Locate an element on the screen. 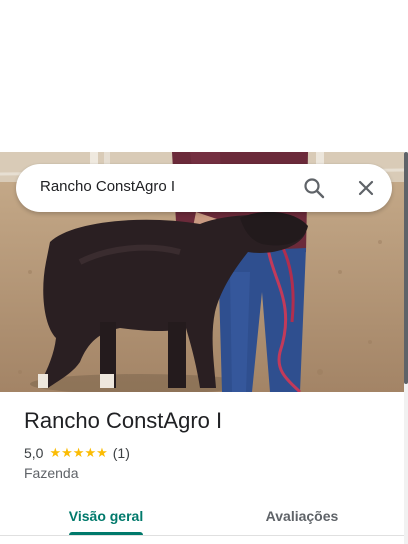 This screenshot has height=544, width=408. tab-reviews: Avaliações is located at coordinates (302, 516).